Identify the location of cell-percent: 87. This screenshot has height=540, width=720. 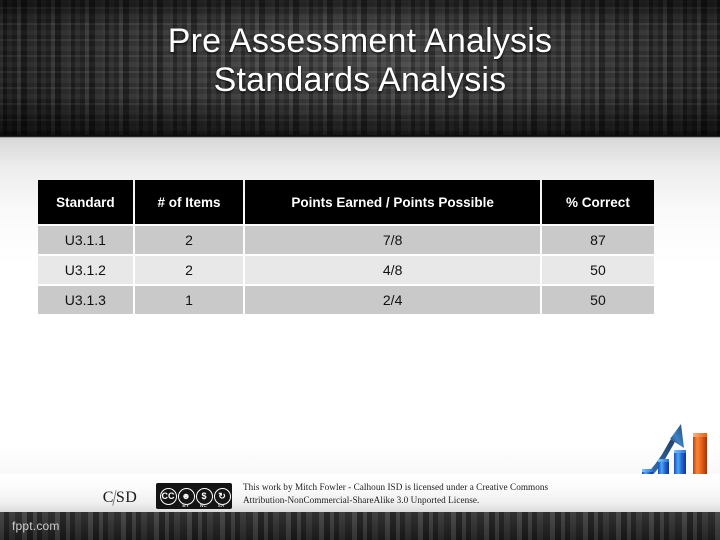
(597, 240).